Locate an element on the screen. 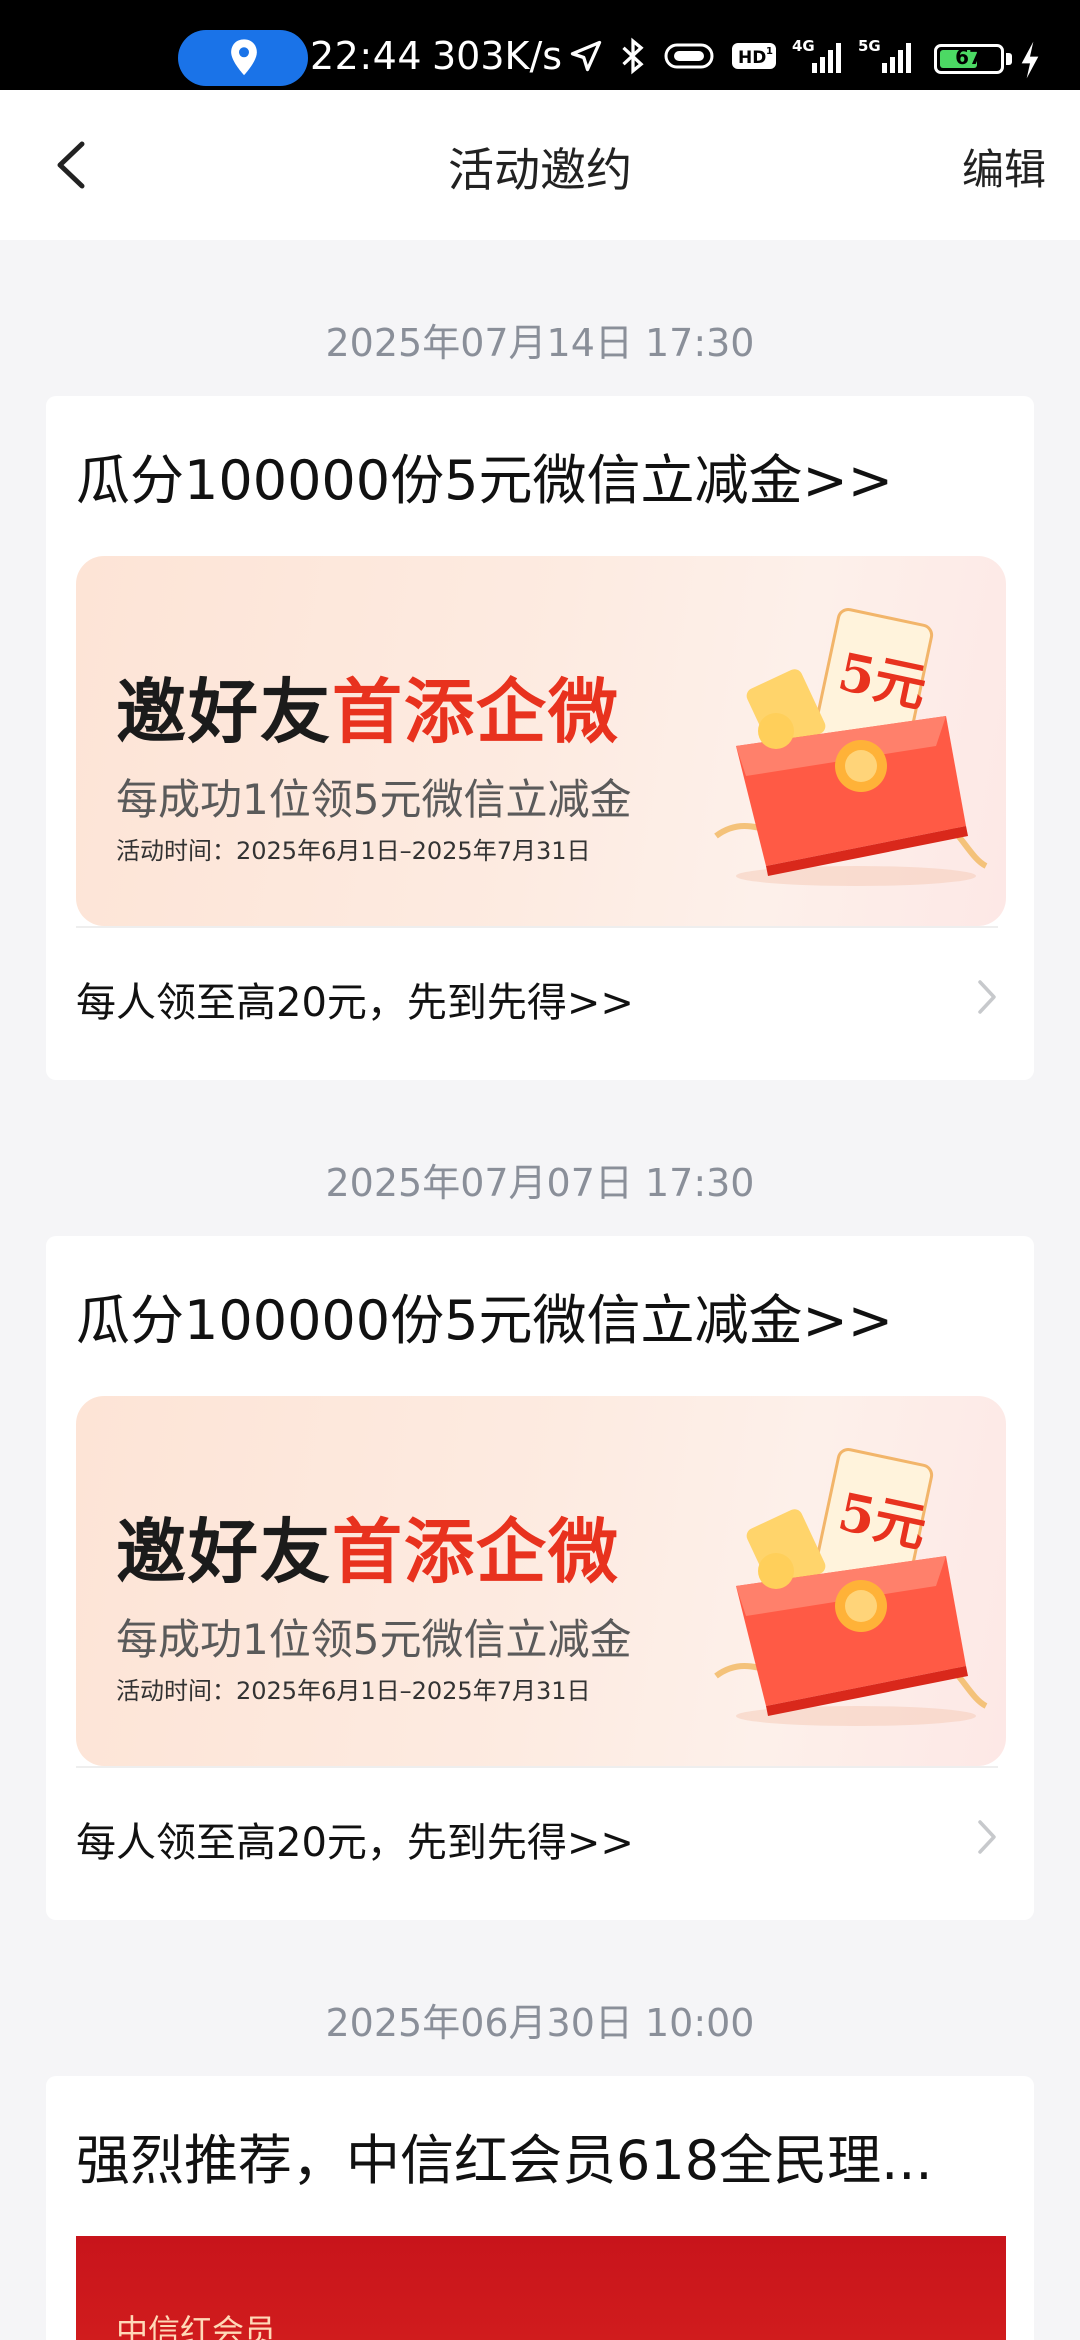 Image resolution: width=1080 pixels, height=2340 pixels. battery-tip is located at coordinates (1009, 59).